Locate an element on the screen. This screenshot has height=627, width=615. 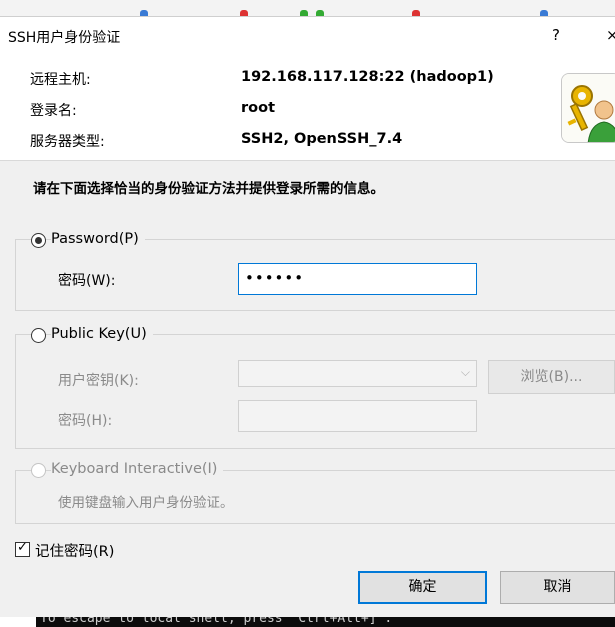
cancel-button-label: 取消 is located at coordinates (557, 587).